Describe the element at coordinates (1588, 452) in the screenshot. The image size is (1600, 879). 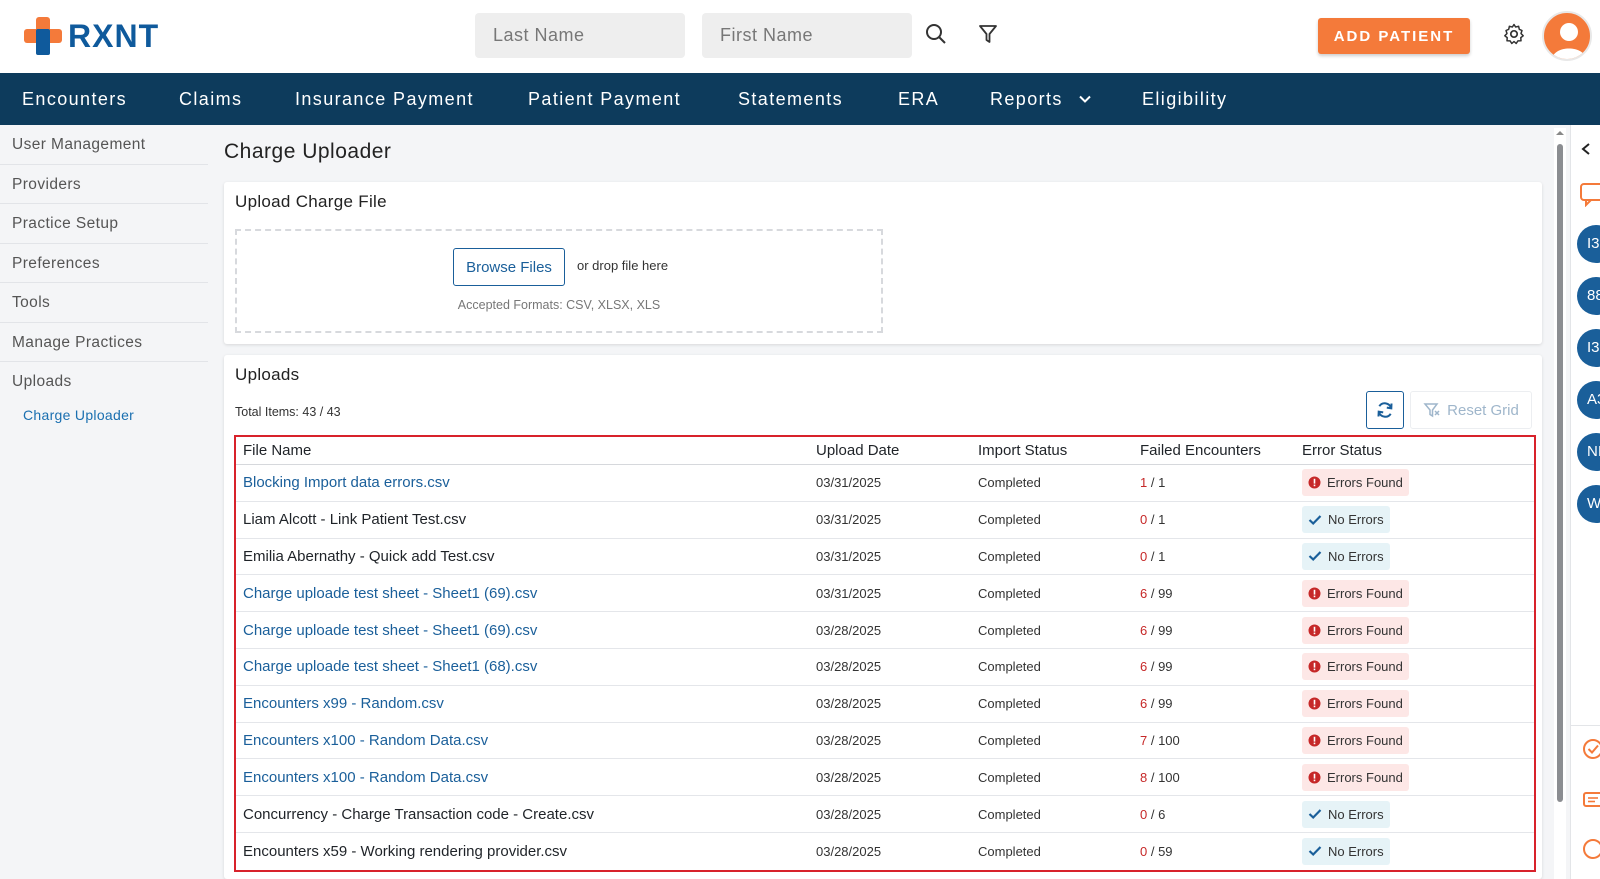
I see `rail-user-5: NI` at that location.